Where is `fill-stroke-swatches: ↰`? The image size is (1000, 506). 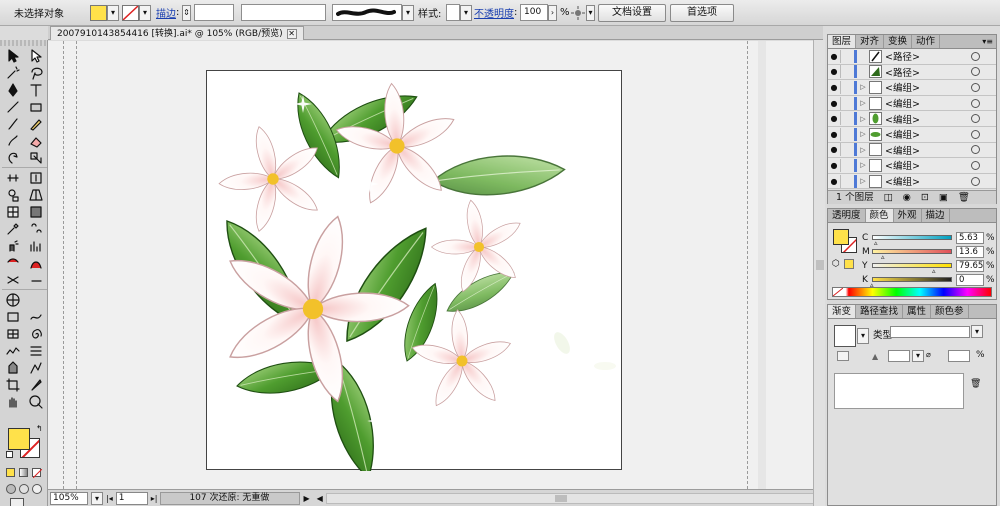 fill-stroke-swatches: ↰ is located at coordinates (25, 442).